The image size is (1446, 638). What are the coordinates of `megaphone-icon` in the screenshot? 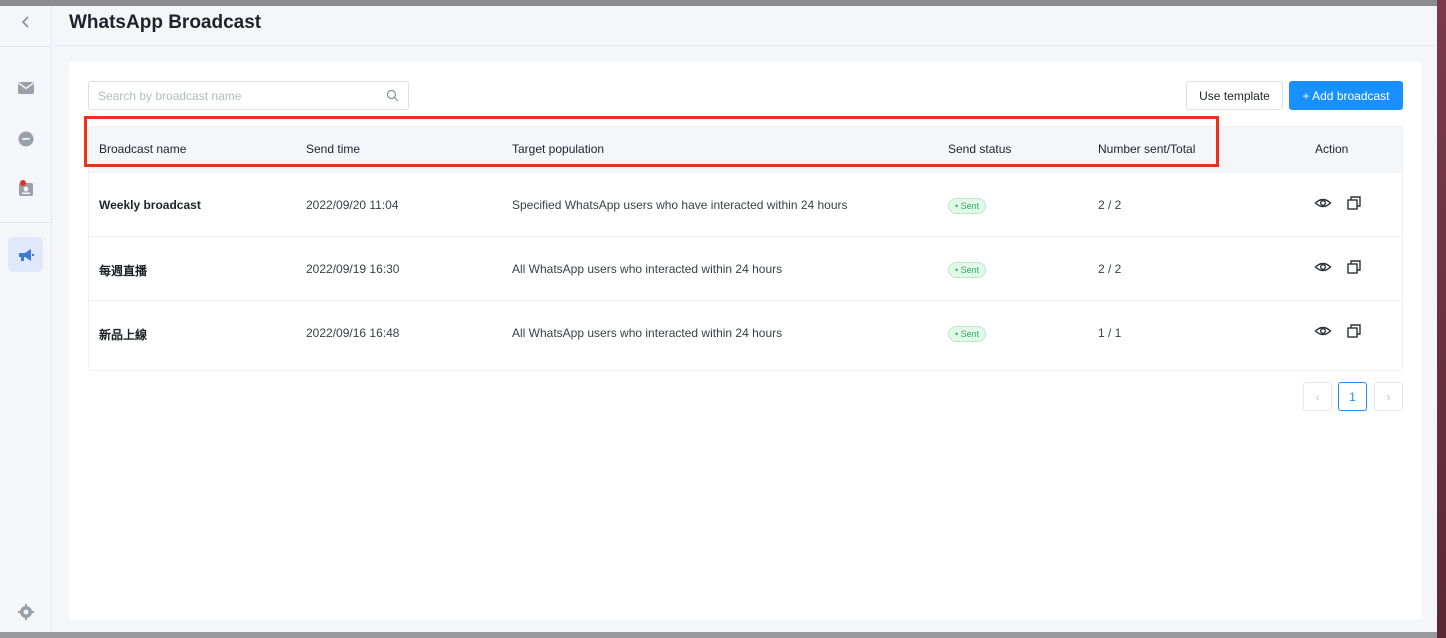 It's located at (26, 254).